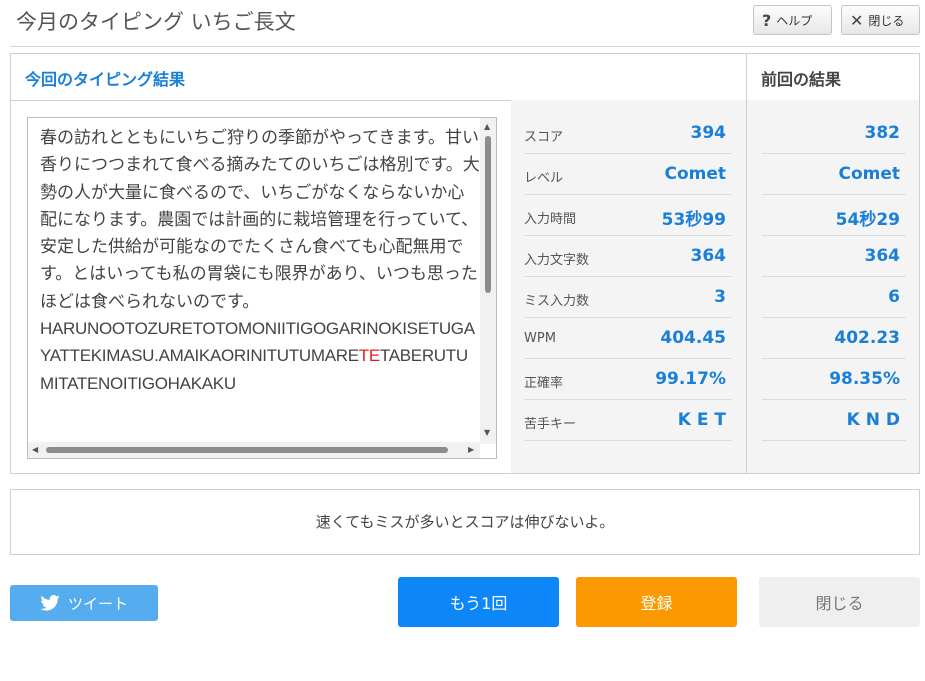 The height and width of the screenshot is (681, 925). What do you see at coordinates (839, 602) in the screenshot?
I see `close-button: 閉じる` at bounding box center [839, 602].